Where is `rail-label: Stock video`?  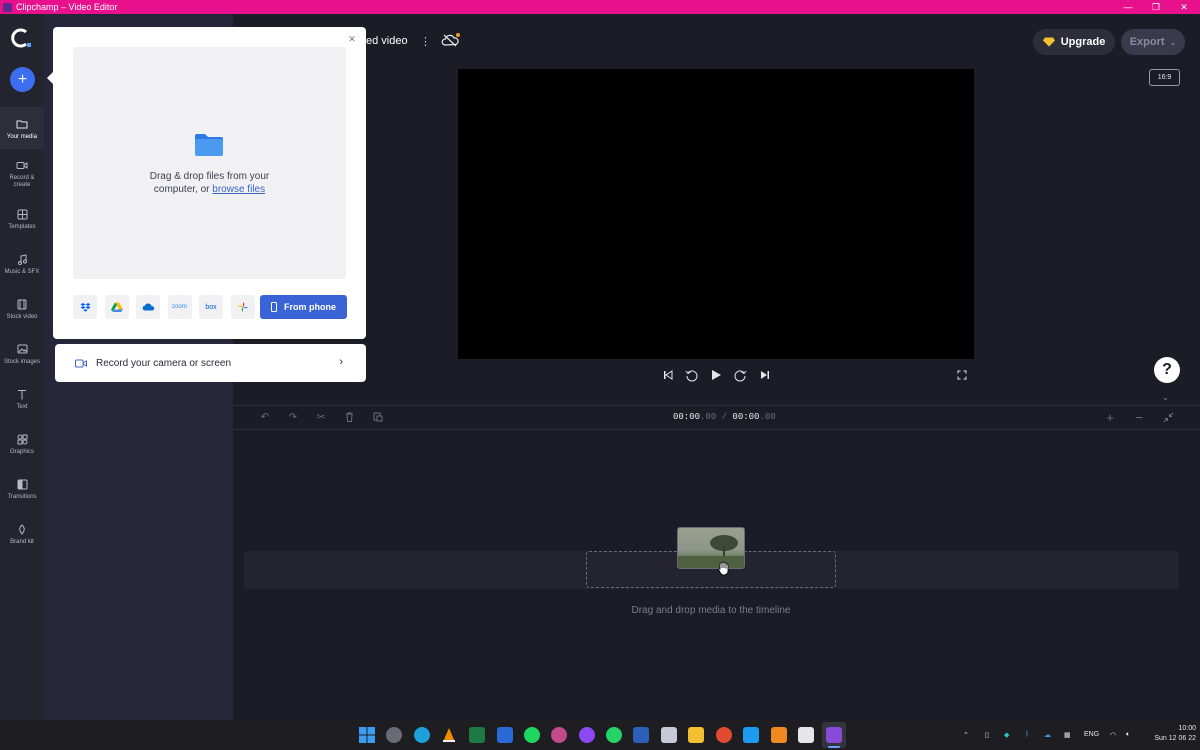 rail-label: Stock video is located at coordinates (22, 317).